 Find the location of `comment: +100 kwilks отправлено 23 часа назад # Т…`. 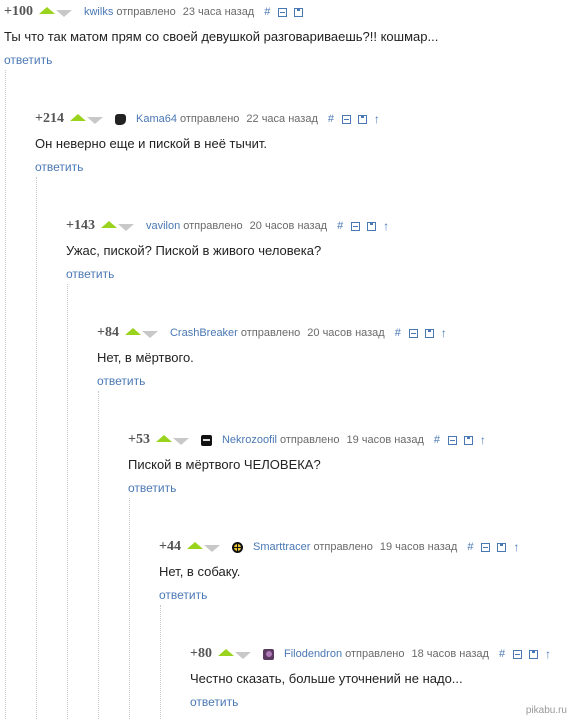

comment: +100 kwilks отправлено 23 часа назад # Т… is located at coordinates (221, 36).